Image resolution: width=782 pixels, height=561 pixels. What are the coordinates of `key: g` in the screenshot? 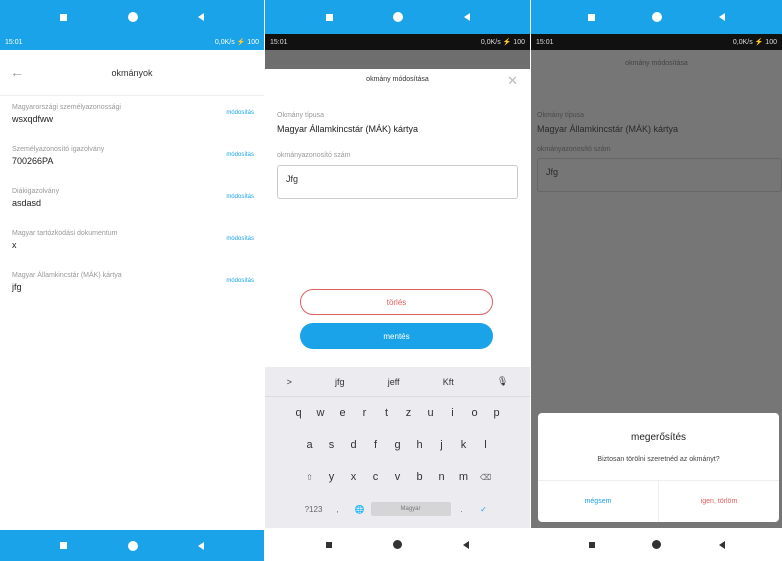 It's located at (398, 445).